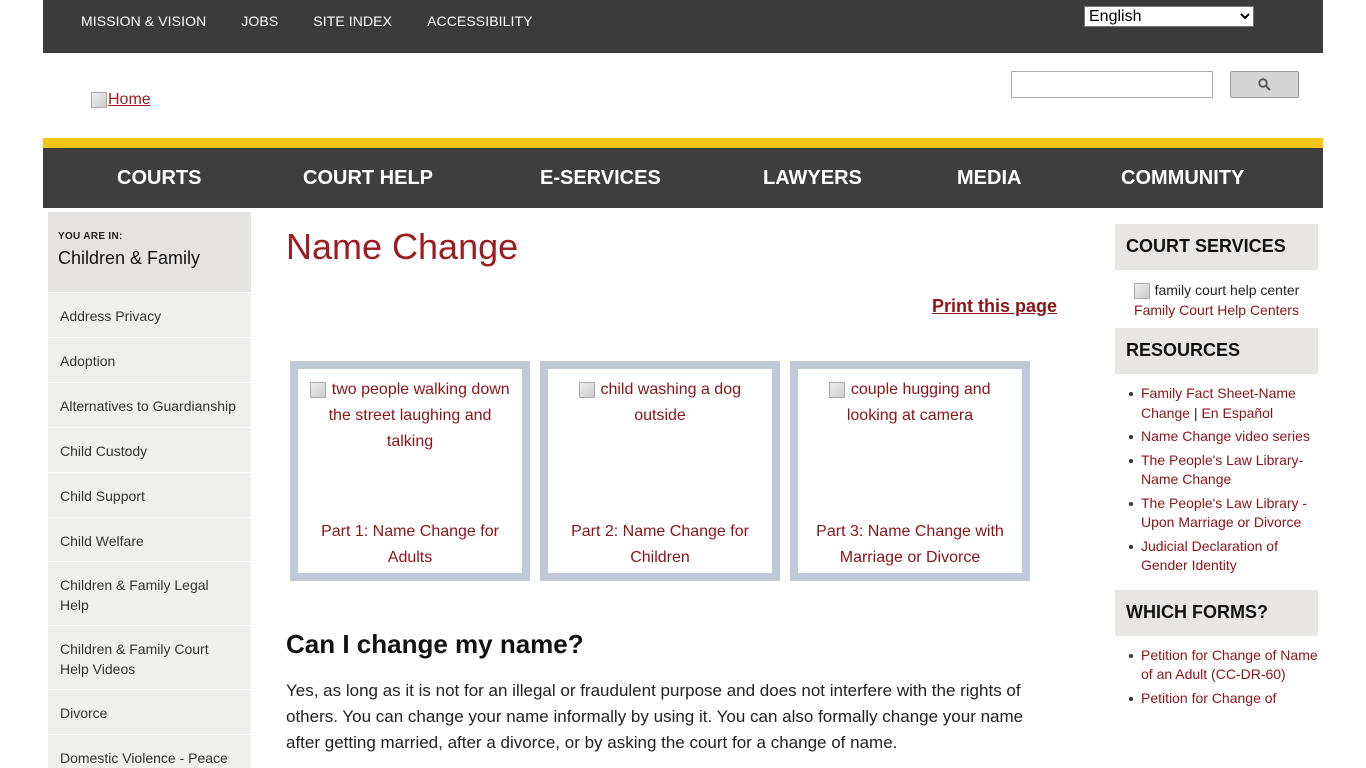  I want to click on help-center-image-alt: family court help center, so click(1227, 290).